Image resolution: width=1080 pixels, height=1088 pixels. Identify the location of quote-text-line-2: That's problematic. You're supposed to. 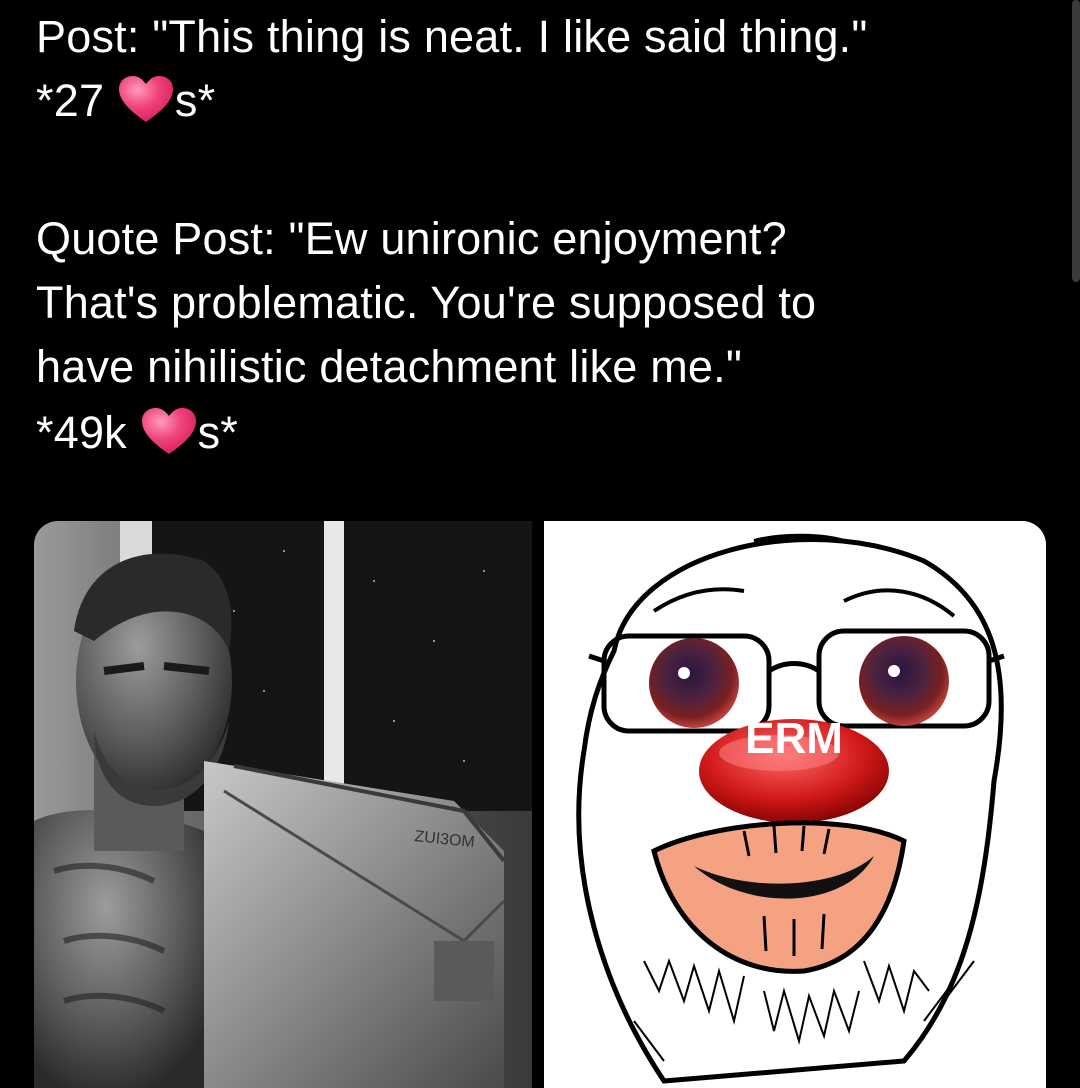
(426, 302).